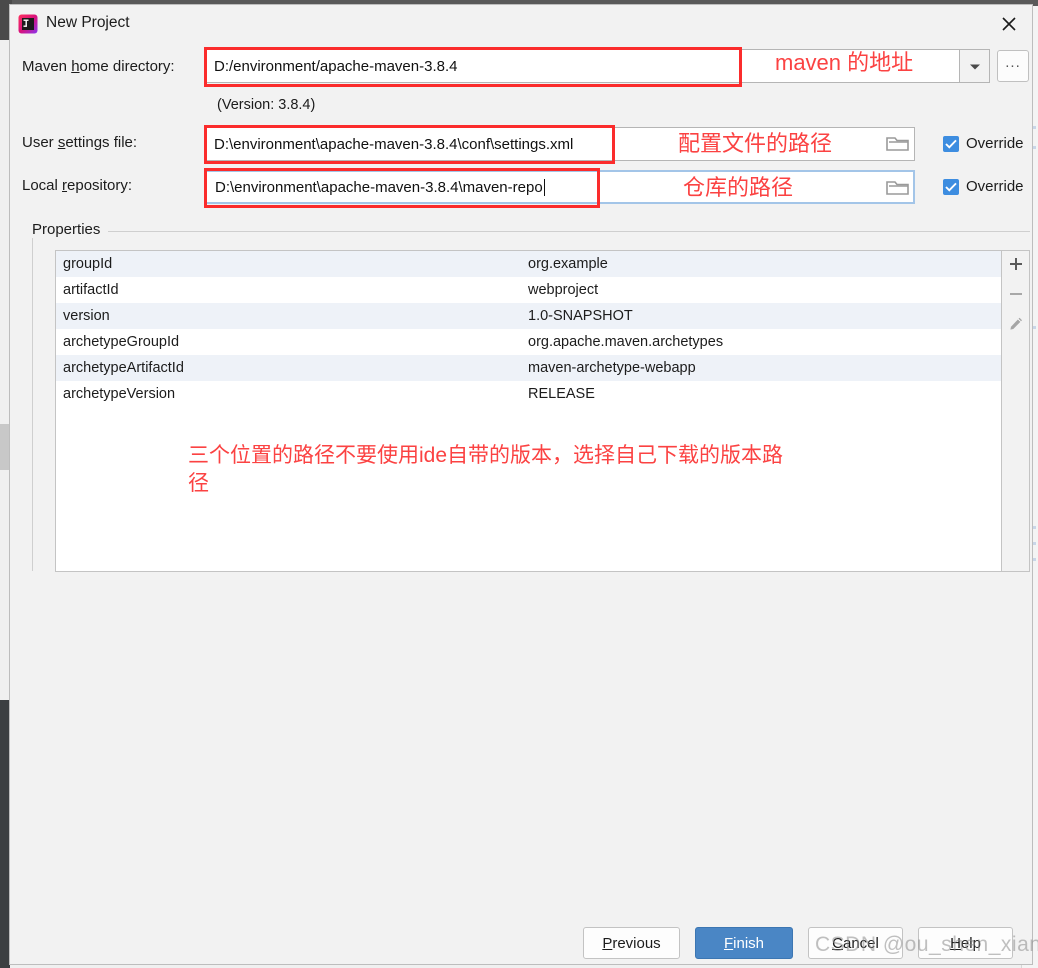  Describe the element at coordinates (70, 229) in the screenshot. I see `properties-legend: Properties` at that location.